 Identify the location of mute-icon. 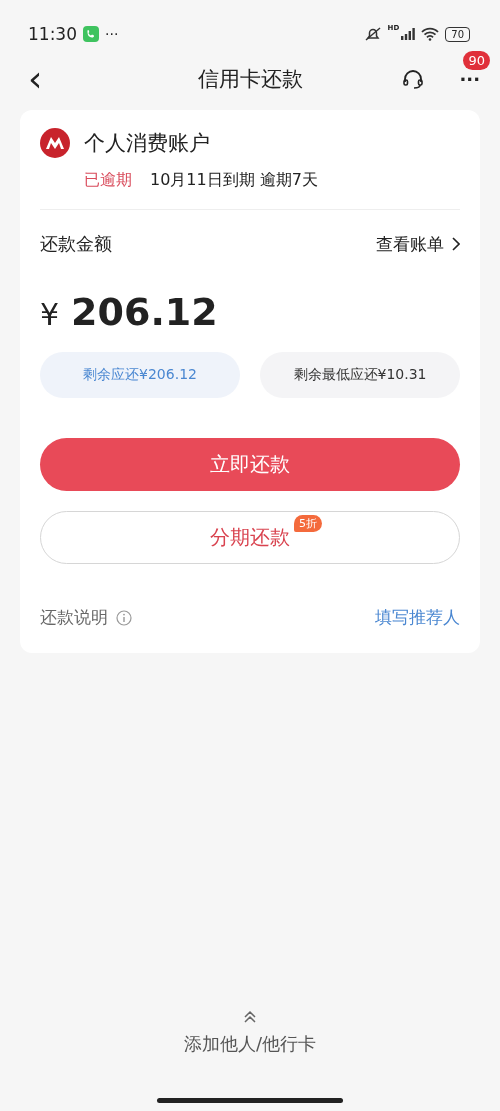
(372, 34).